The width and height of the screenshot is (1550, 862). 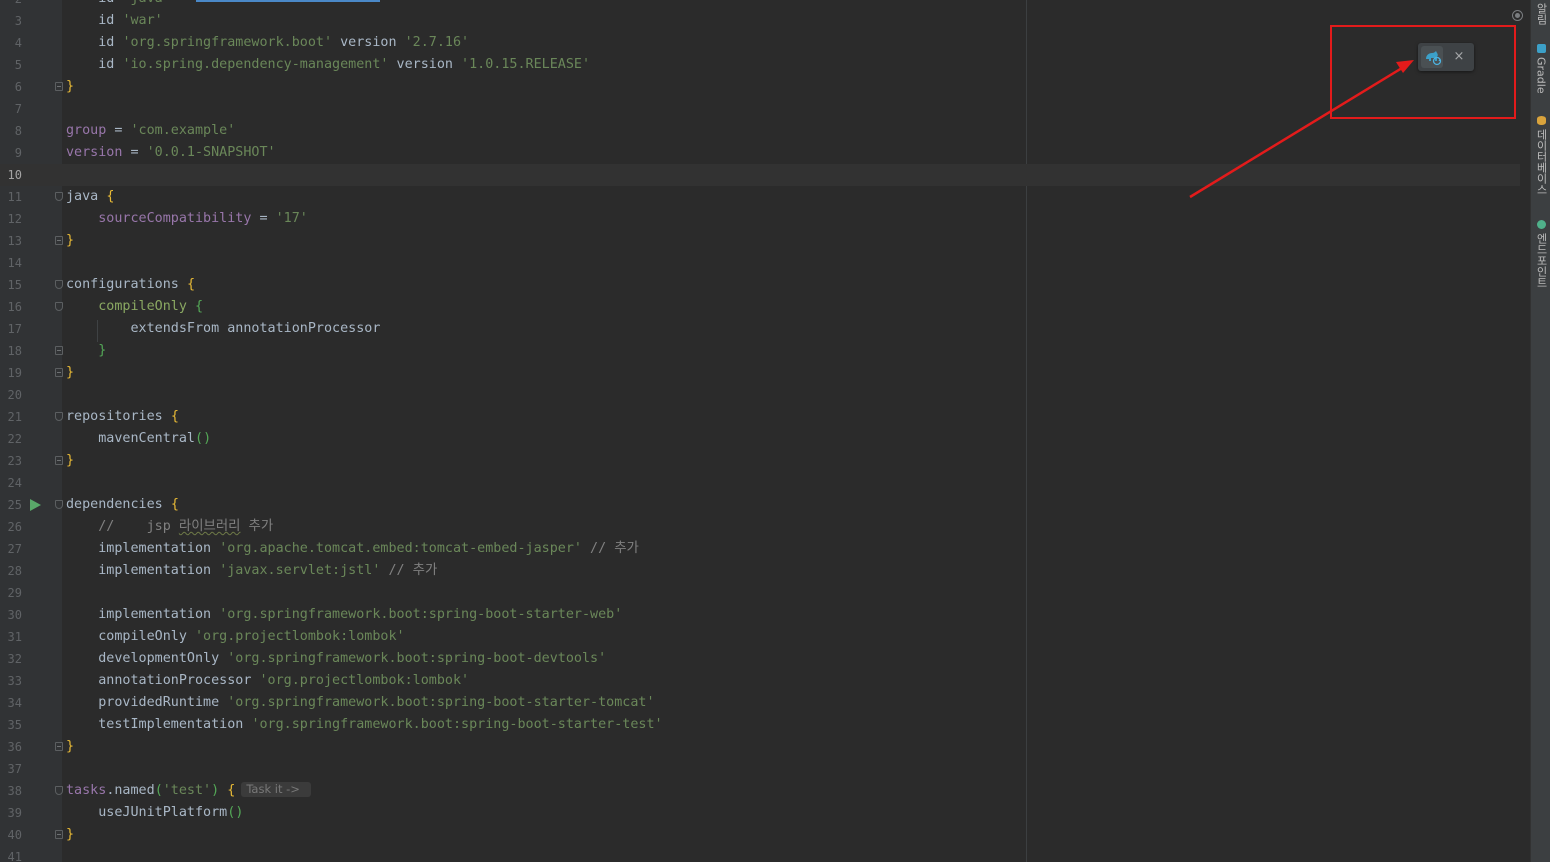 I want to click on line-number: 10, so click(x=14, y=175).